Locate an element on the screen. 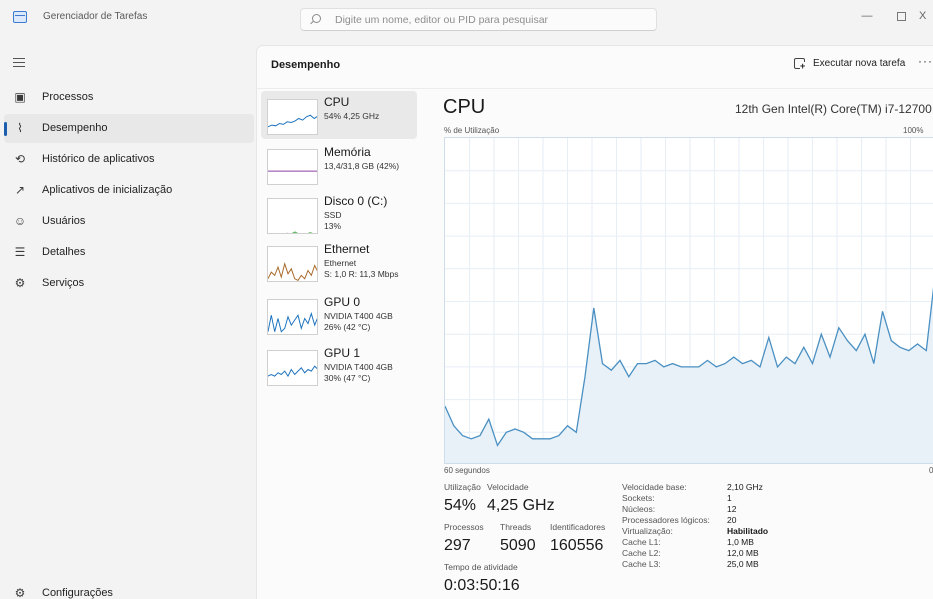  app-title: Gerenciador de Tarefas is located at coordinates (95, 16).